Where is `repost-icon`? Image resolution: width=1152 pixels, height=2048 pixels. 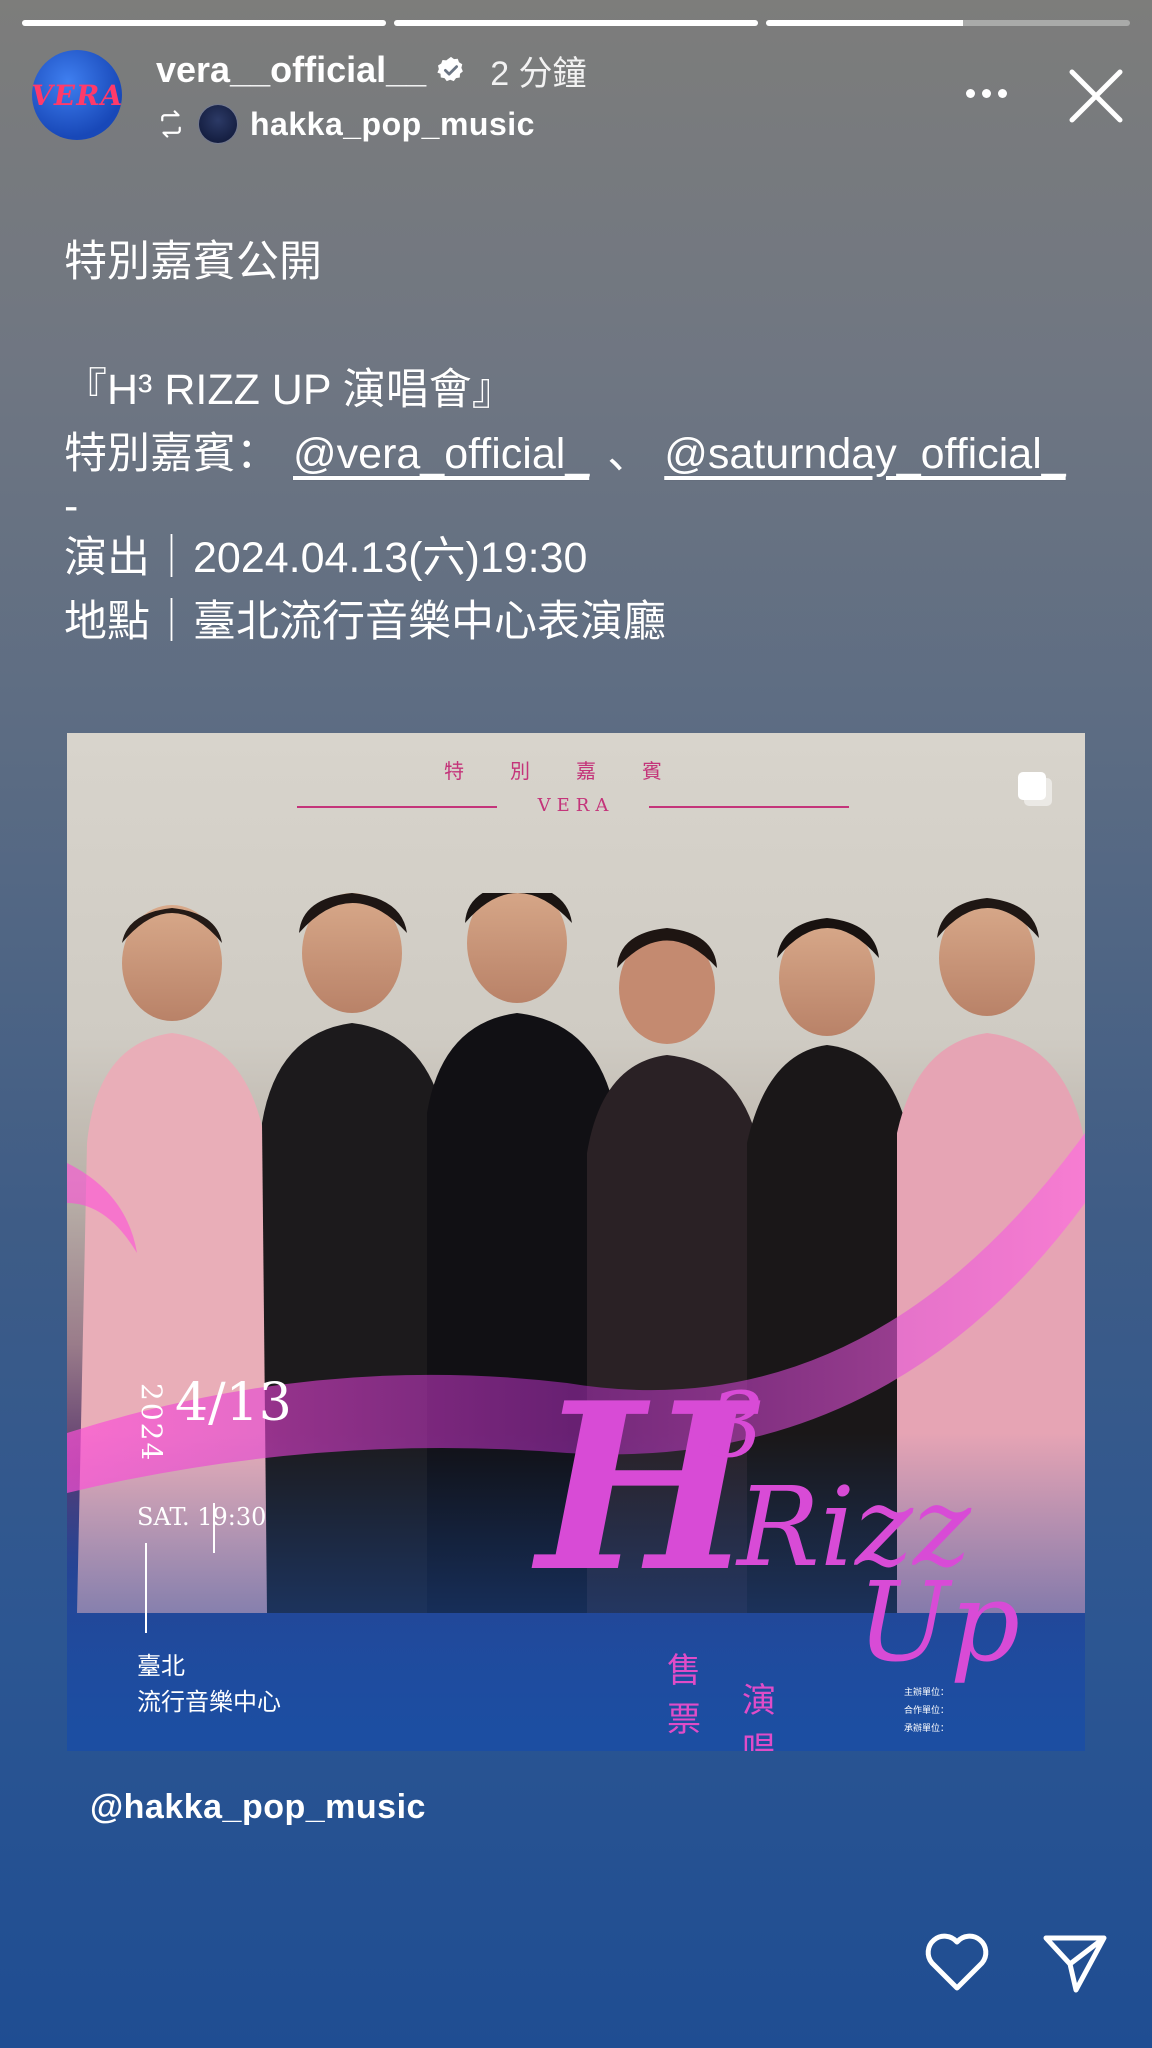 repost-icon is located at coordinates (171, 124).